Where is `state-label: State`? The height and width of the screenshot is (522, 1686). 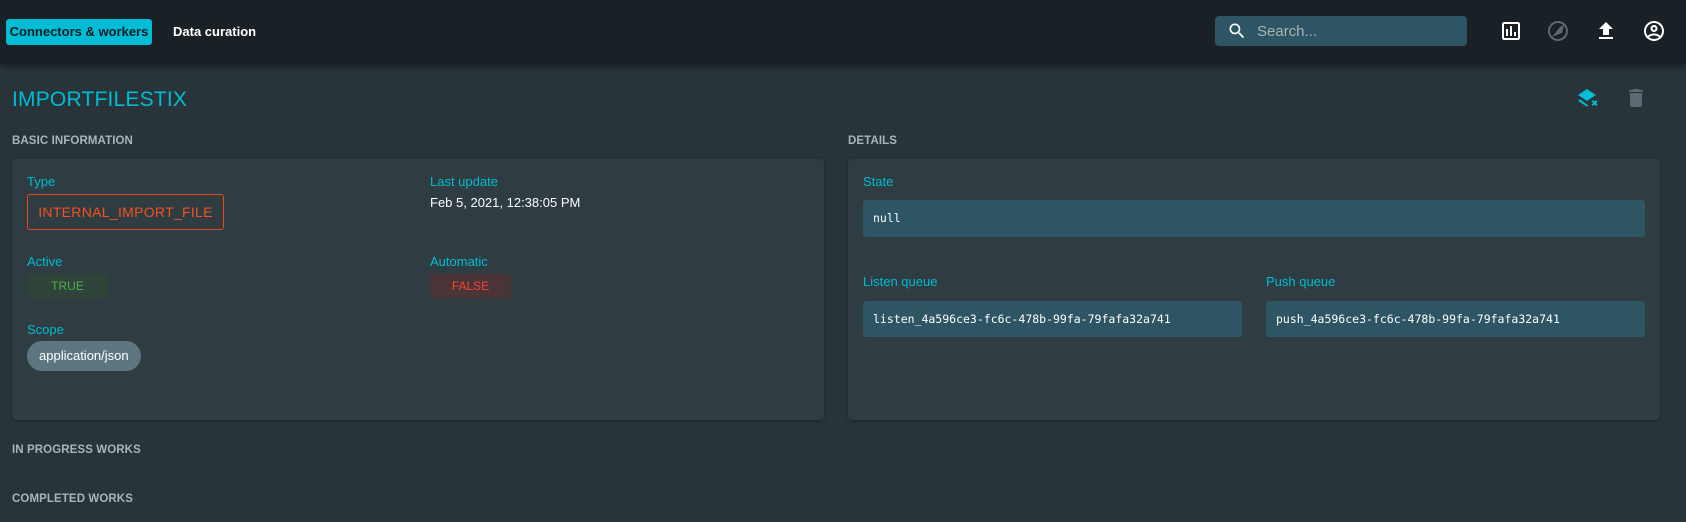 state-label: State is located at coordinates (878, 181).